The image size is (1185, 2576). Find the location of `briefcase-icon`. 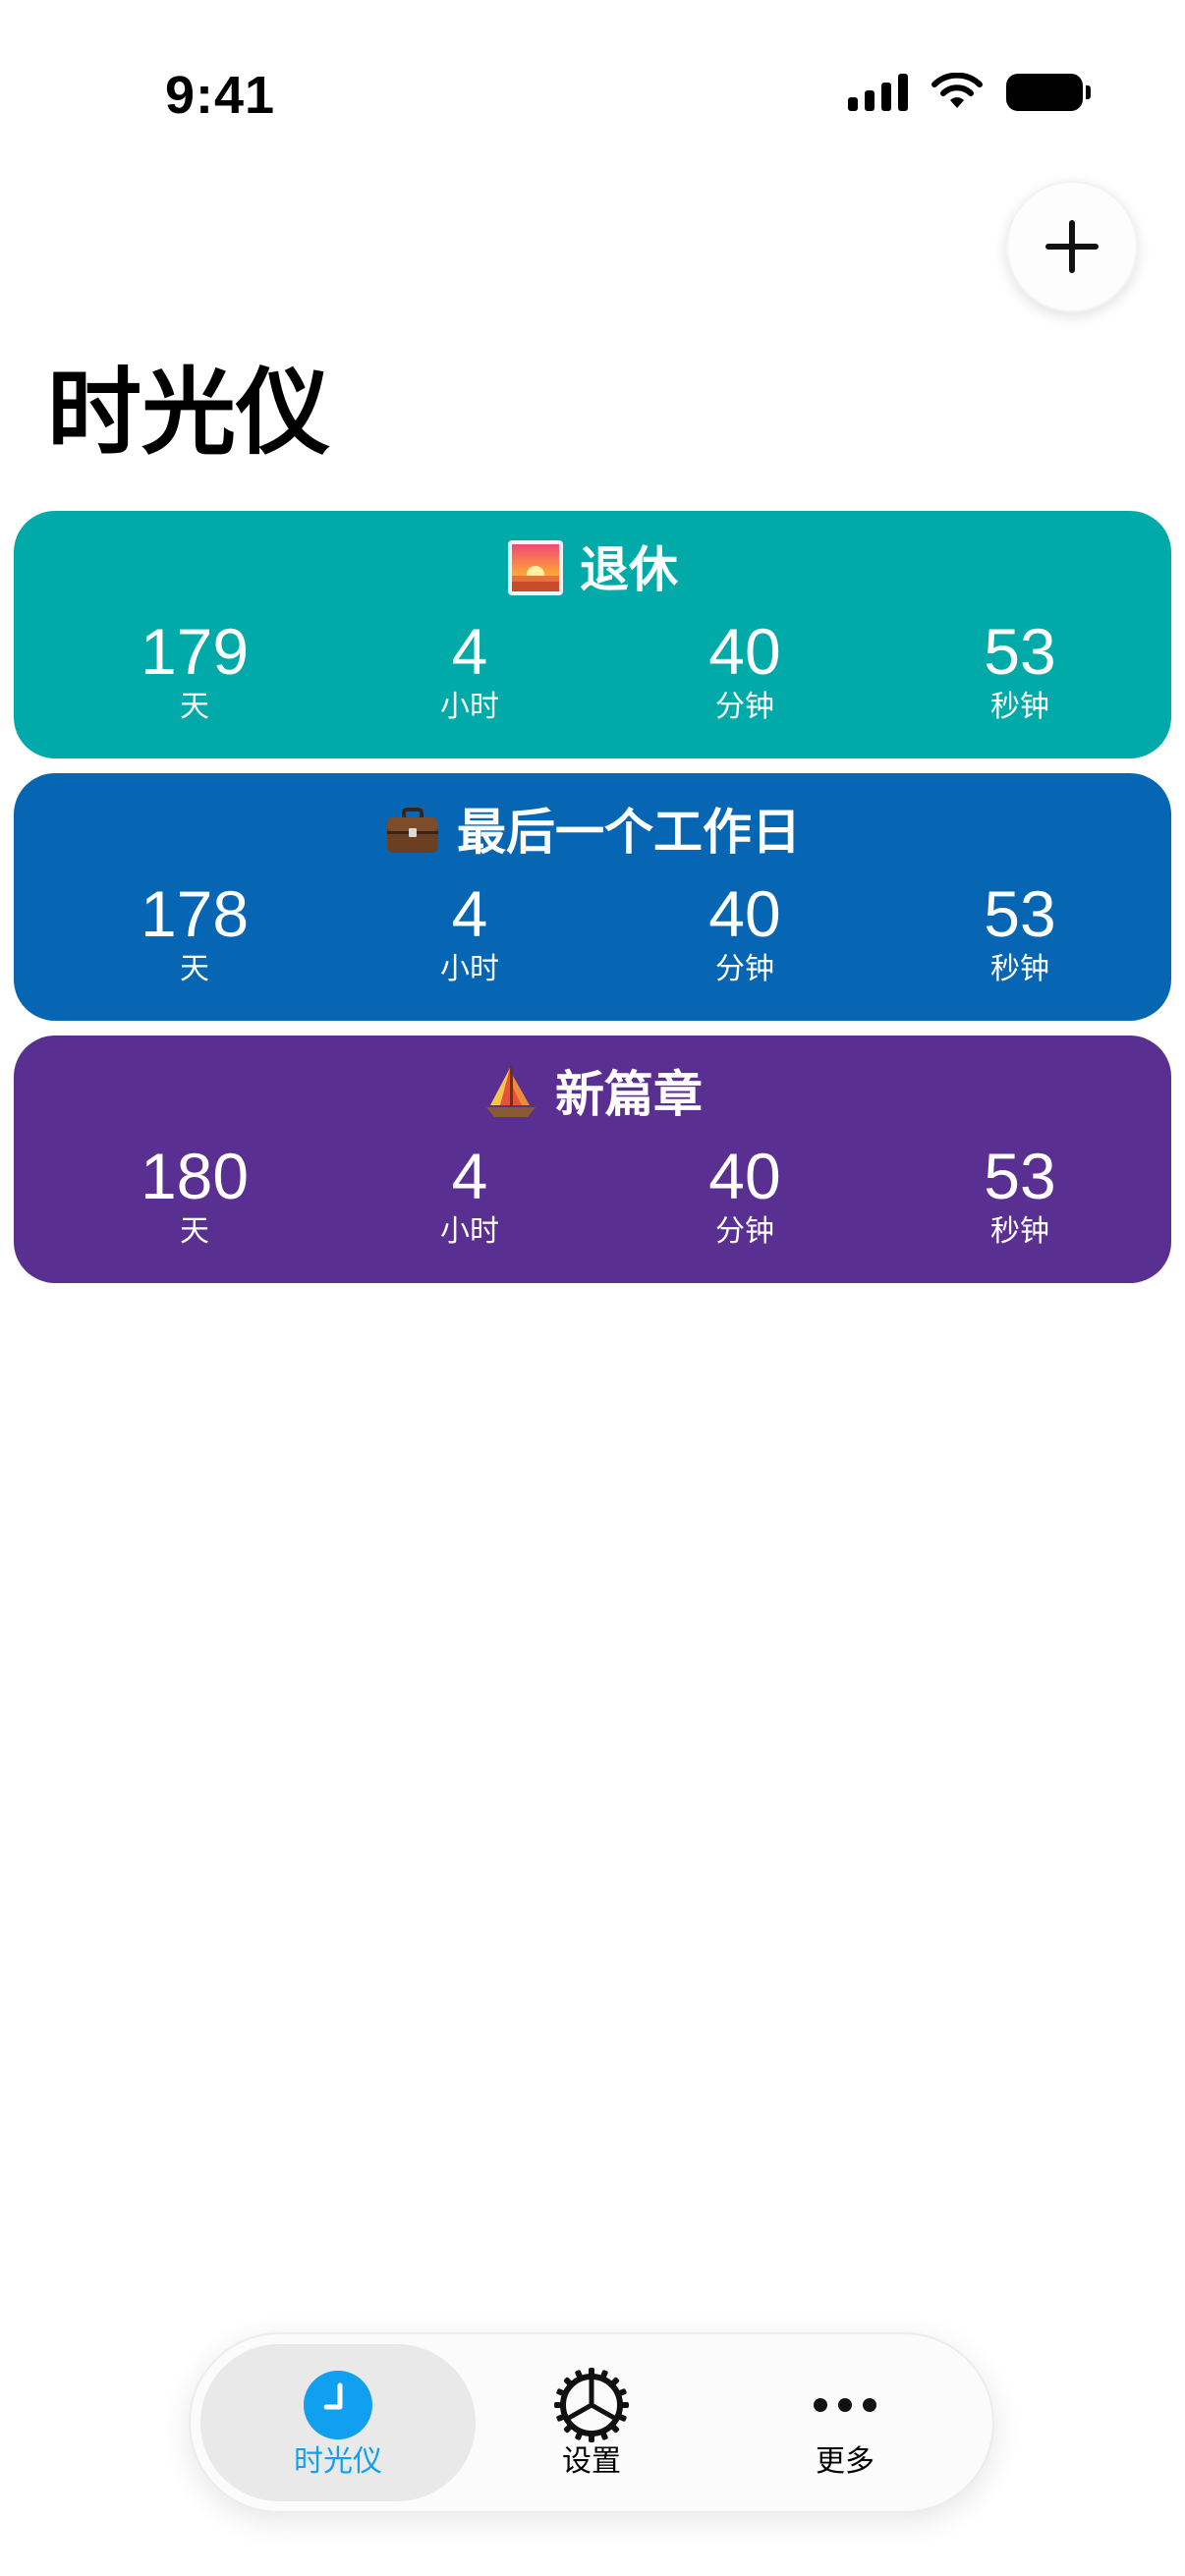

briefcase-icon is located at coordinates (413, 830).